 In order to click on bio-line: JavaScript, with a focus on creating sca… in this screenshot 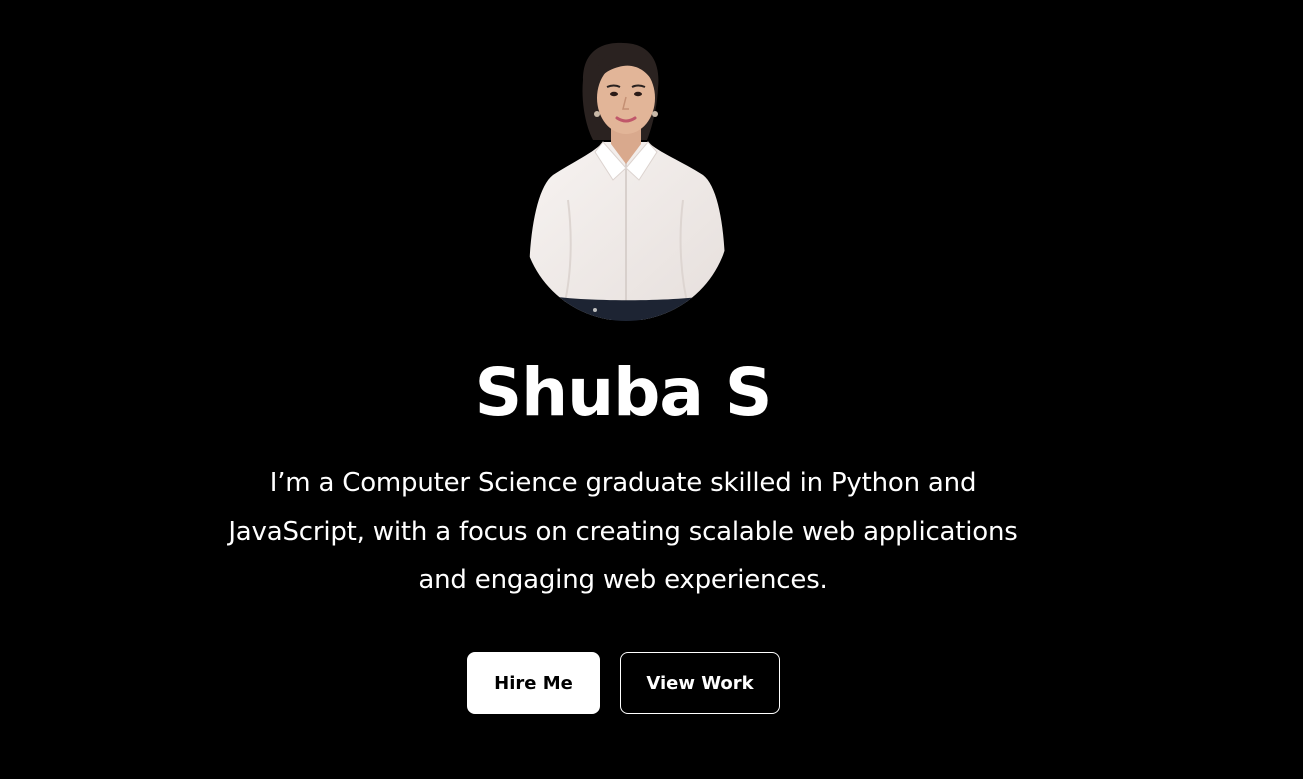, I will do `click(623, 531)`.